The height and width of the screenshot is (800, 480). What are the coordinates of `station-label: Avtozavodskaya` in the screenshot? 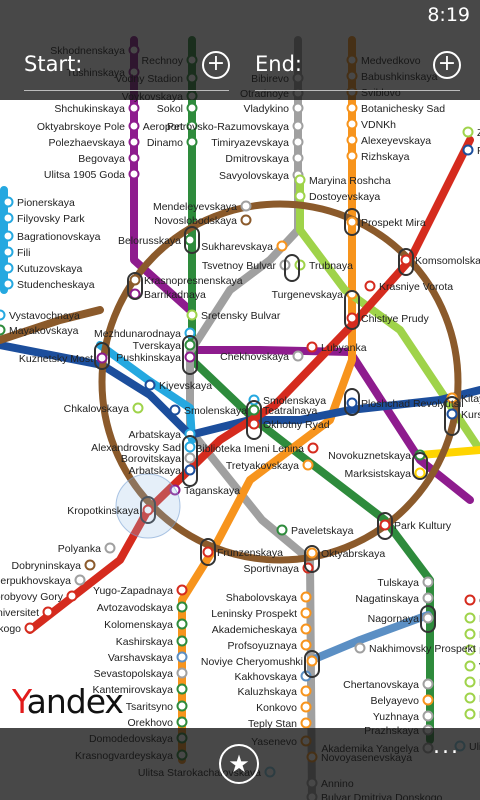 It's located at (135, 608).